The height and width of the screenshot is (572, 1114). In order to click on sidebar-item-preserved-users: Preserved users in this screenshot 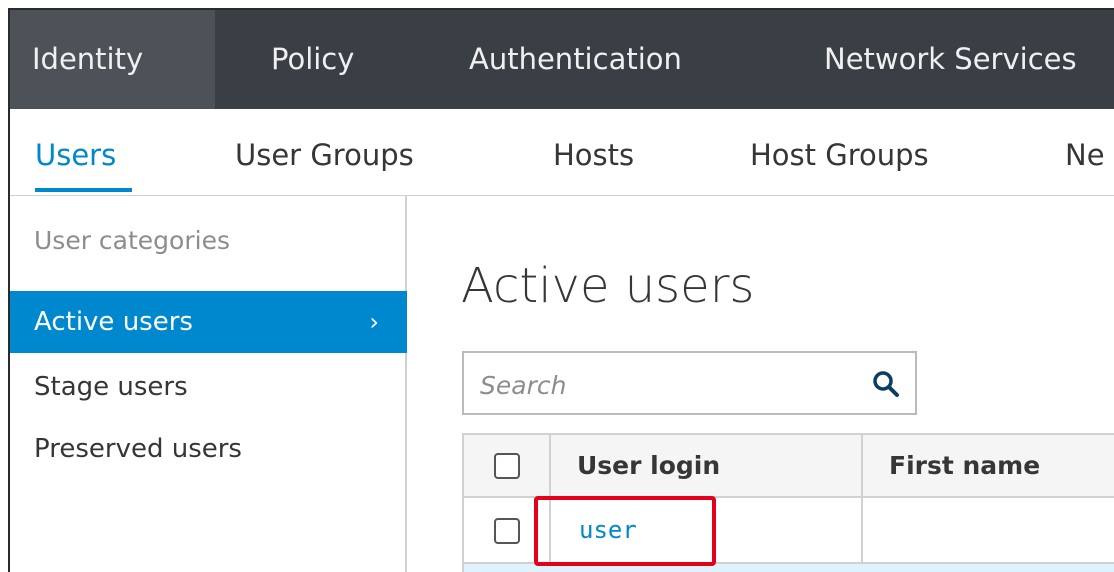, I will do `click(208, 449)`.